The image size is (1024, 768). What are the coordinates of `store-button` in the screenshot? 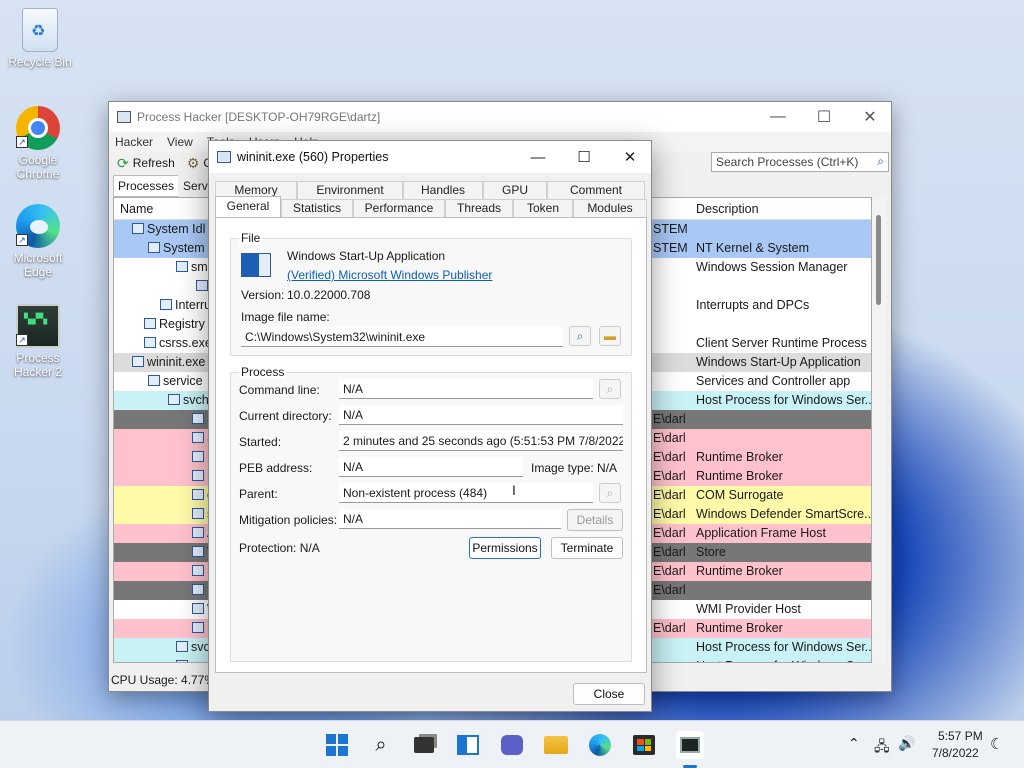 It's located at (644, 745).